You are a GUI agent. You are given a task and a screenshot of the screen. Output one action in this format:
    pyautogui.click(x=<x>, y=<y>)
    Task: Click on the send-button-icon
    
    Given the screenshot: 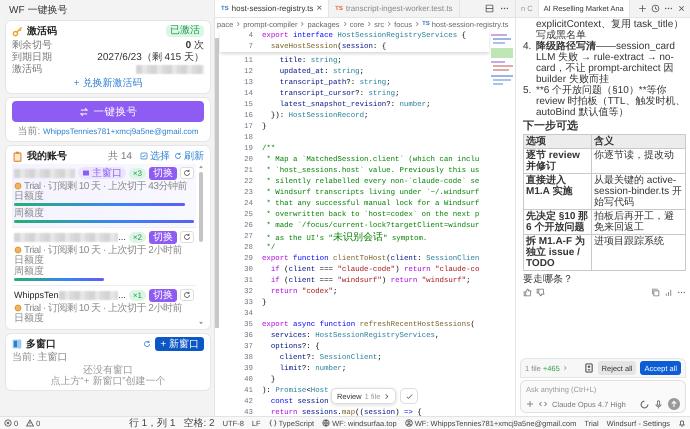 What is the action you would take?
    pyautogui.click(x=674, y=404)
    